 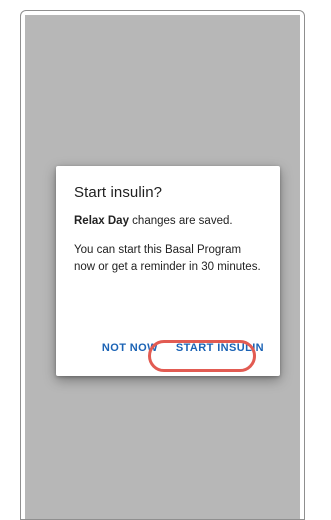 What do you see at coordinates (180, 221) in the screenshot?
I see `saved-suffix: changes are saved.` at bounding box center [180, 221].